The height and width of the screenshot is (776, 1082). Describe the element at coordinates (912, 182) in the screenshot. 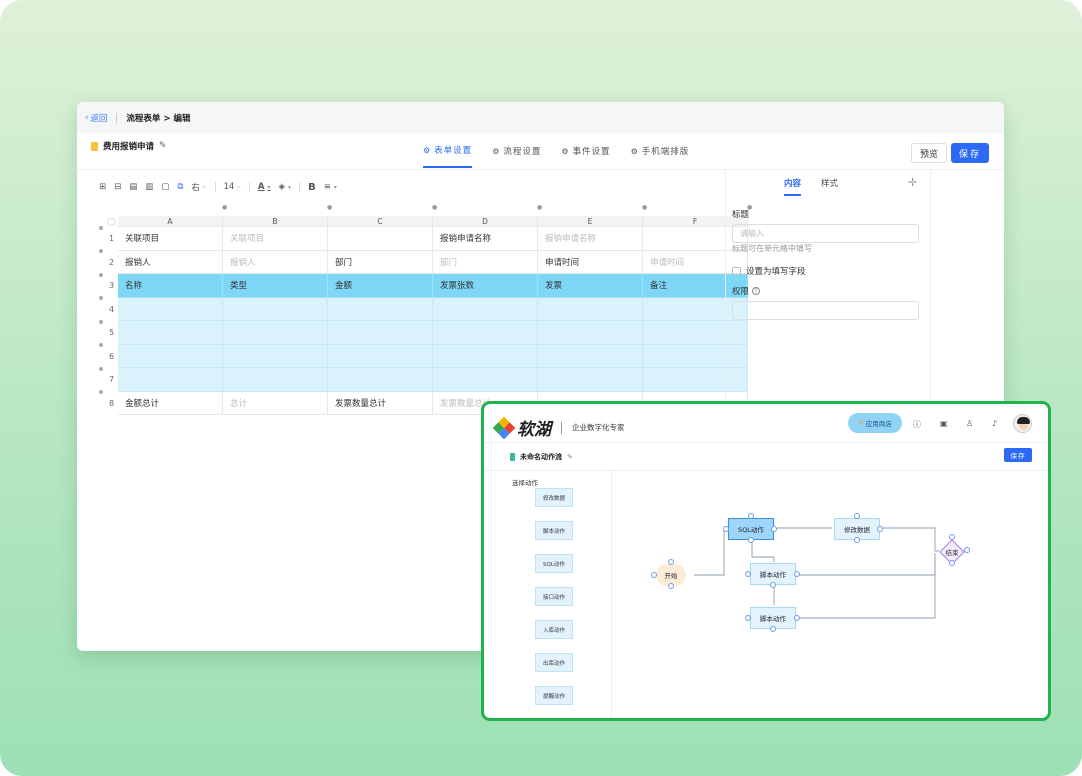

I see `move-icon: ✛` at that location.